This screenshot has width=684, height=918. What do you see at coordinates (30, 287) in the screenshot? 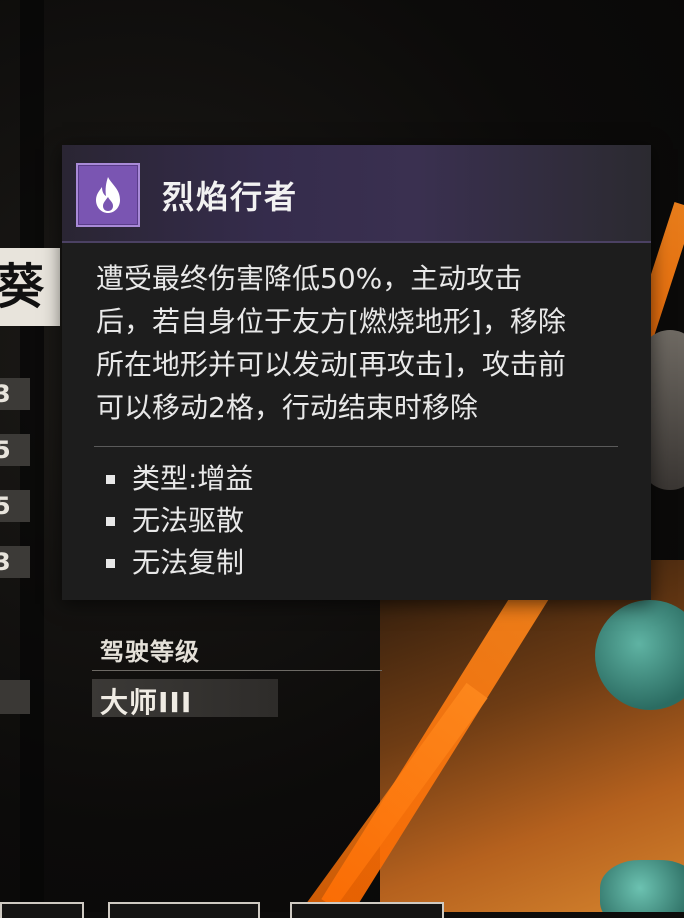
I see `character-name: 葵` at bounding box center [30, 287].